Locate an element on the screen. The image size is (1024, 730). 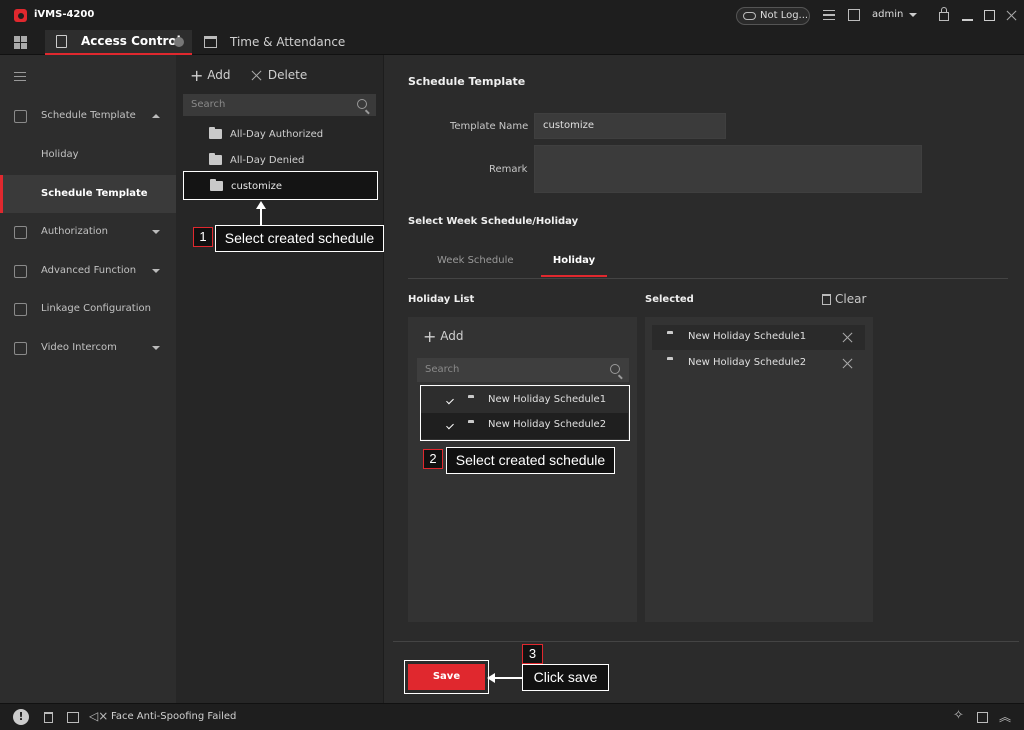
collapse-icon is located at coordinates (156, 116).